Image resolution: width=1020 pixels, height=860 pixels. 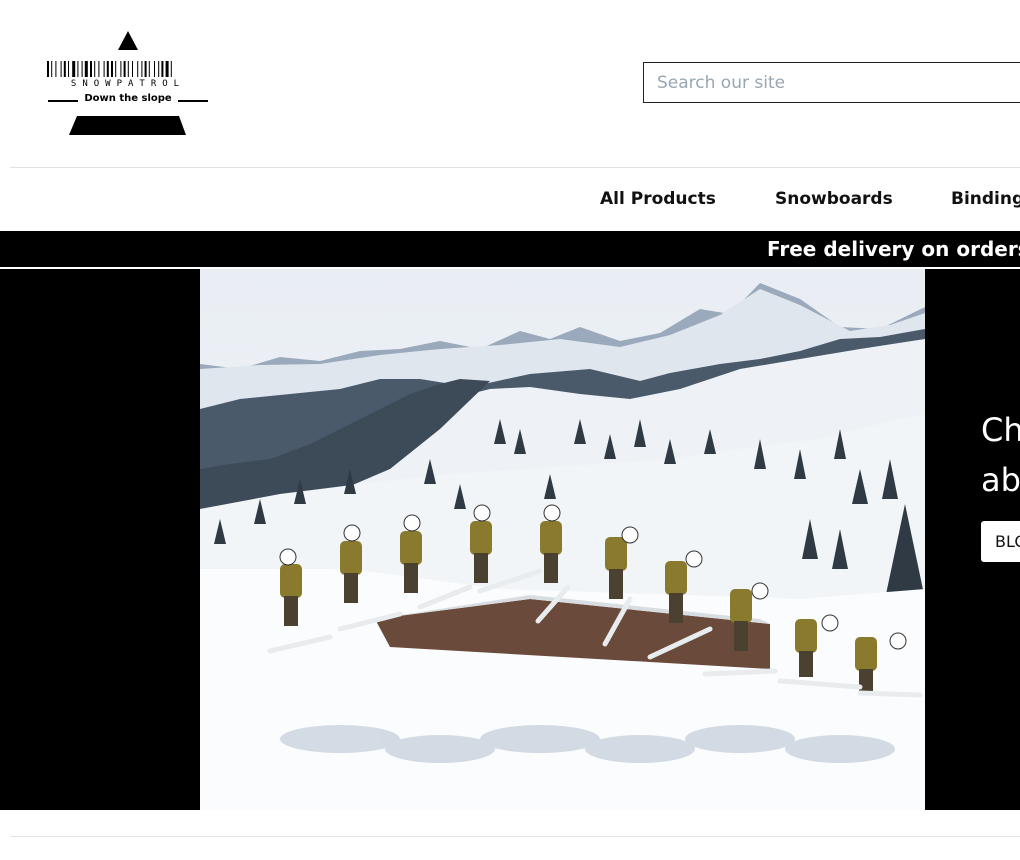 I want to click on blog-button: BLOG, so click(x=1000, y=541).